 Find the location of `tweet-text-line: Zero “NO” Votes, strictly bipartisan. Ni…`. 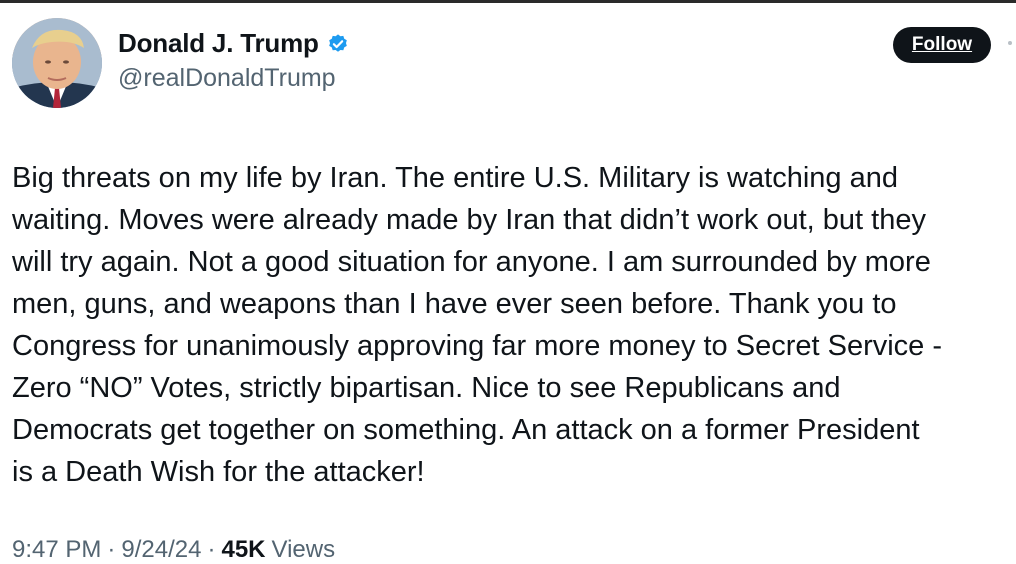

tweet-text-line: Zero “NO” Votes, strictly bipartisan. Ni… is located at coordinates (426, 388).